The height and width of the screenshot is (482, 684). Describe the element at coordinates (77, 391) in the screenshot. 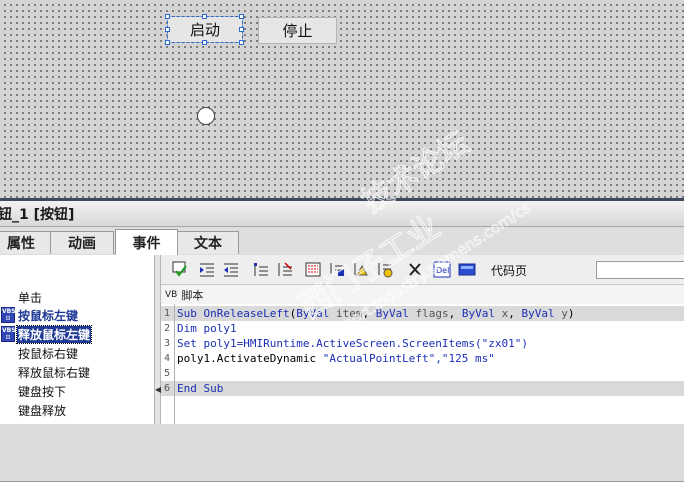

I see `event-item-key-down: 键盘按下` at that location.